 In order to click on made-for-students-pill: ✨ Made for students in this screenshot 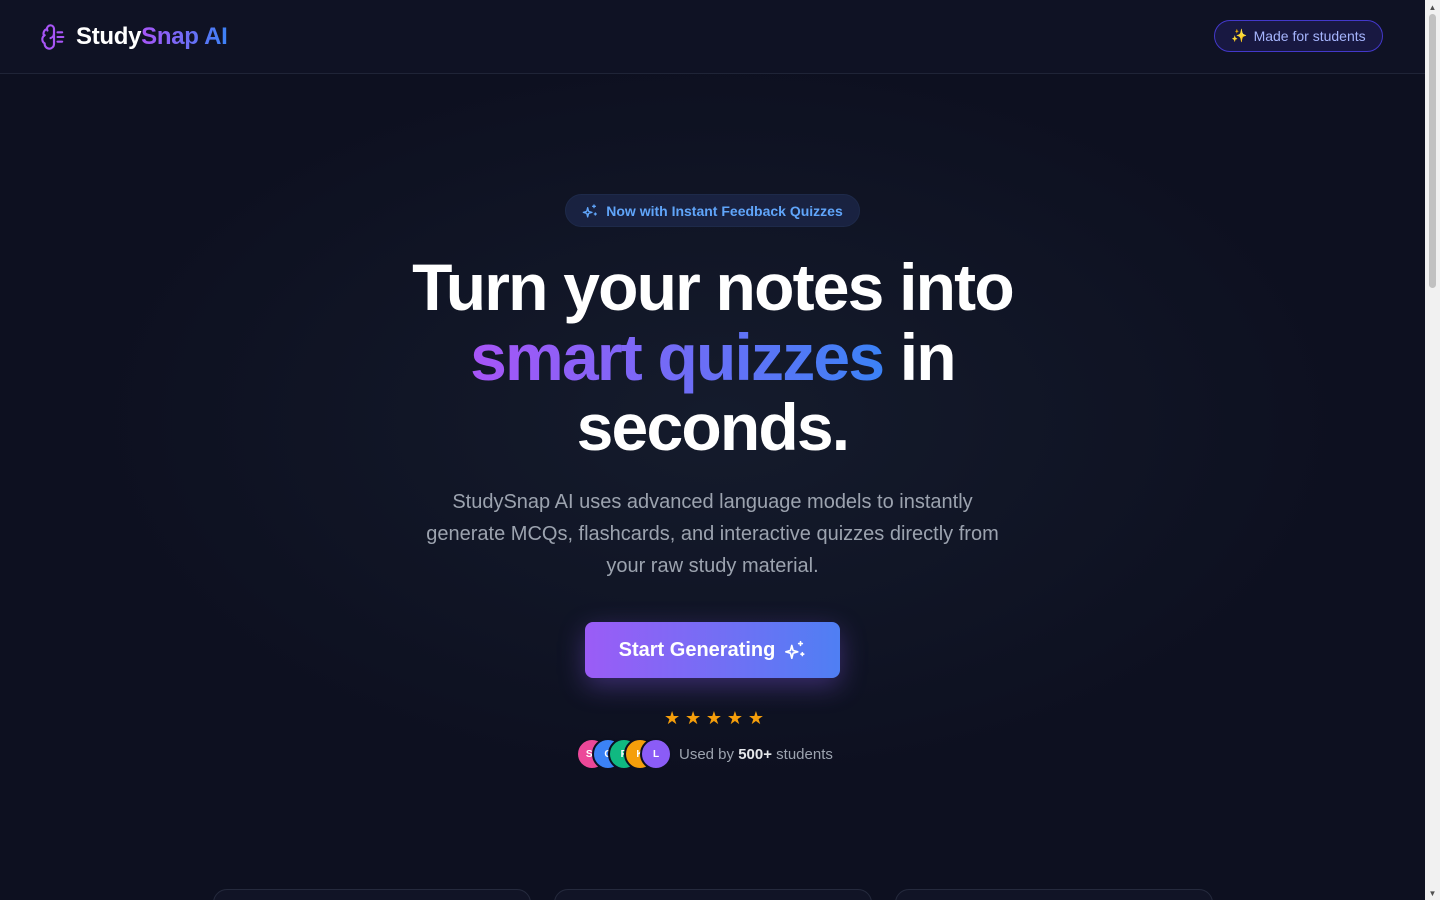, I will do `click(1298, 36)`.